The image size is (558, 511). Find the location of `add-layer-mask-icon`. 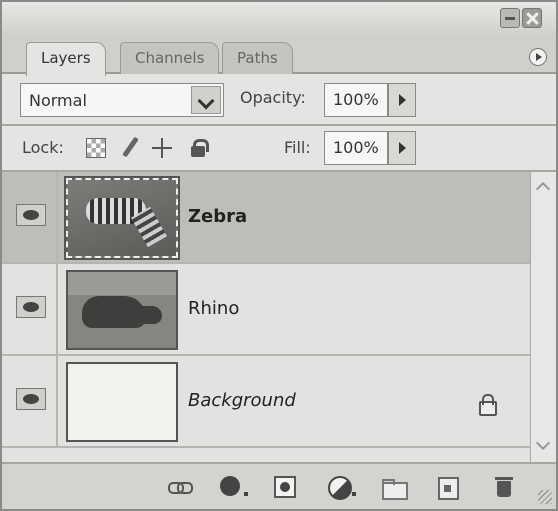

add-layer-mask-icon is located at coordinates (285, 487).